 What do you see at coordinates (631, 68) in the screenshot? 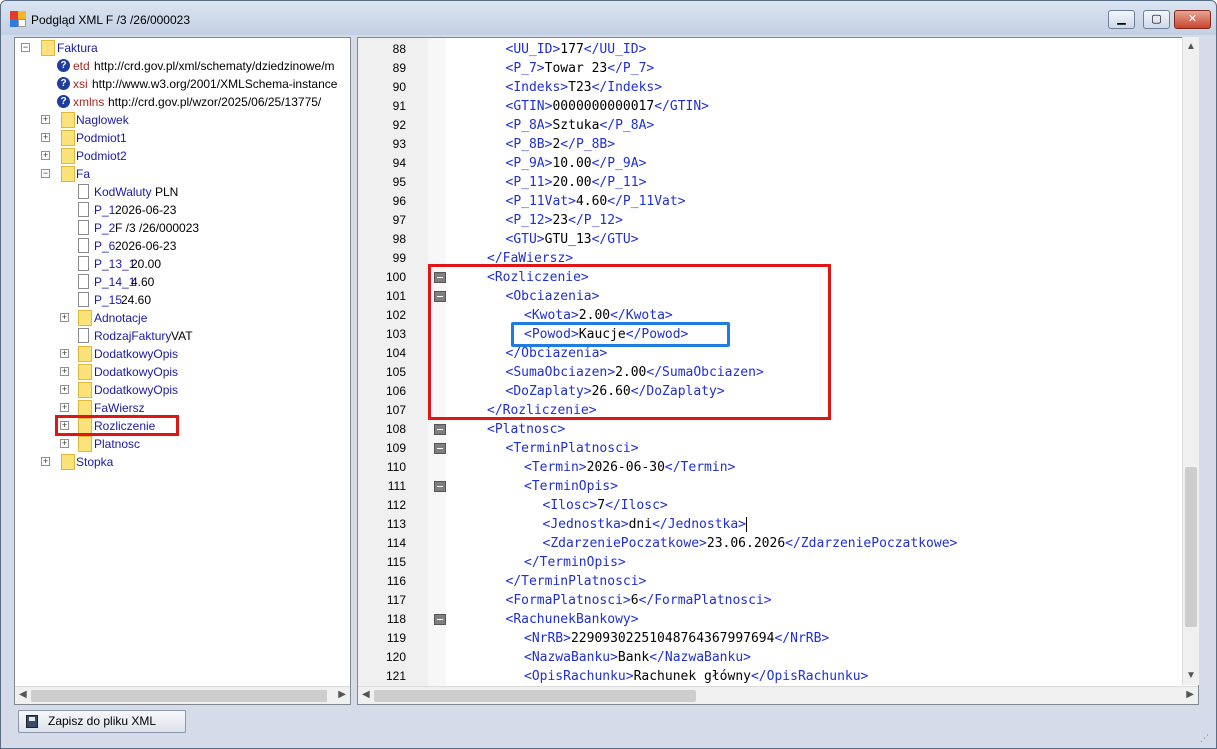
I see `xml-tag: </P_7>` at bounding box center [631, 68].